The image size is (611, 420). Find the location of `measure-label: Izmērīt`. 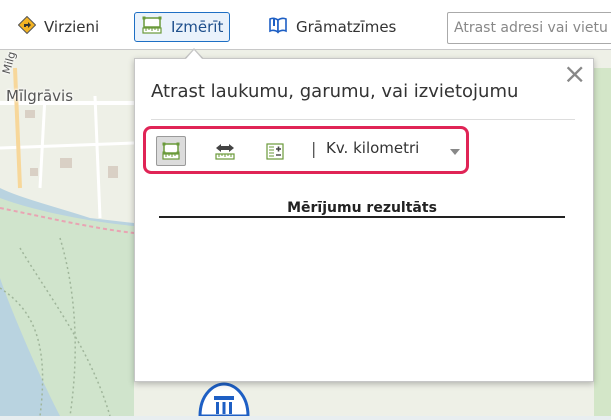

measure-label: Izmērīt is located at coordinates (197, 27).